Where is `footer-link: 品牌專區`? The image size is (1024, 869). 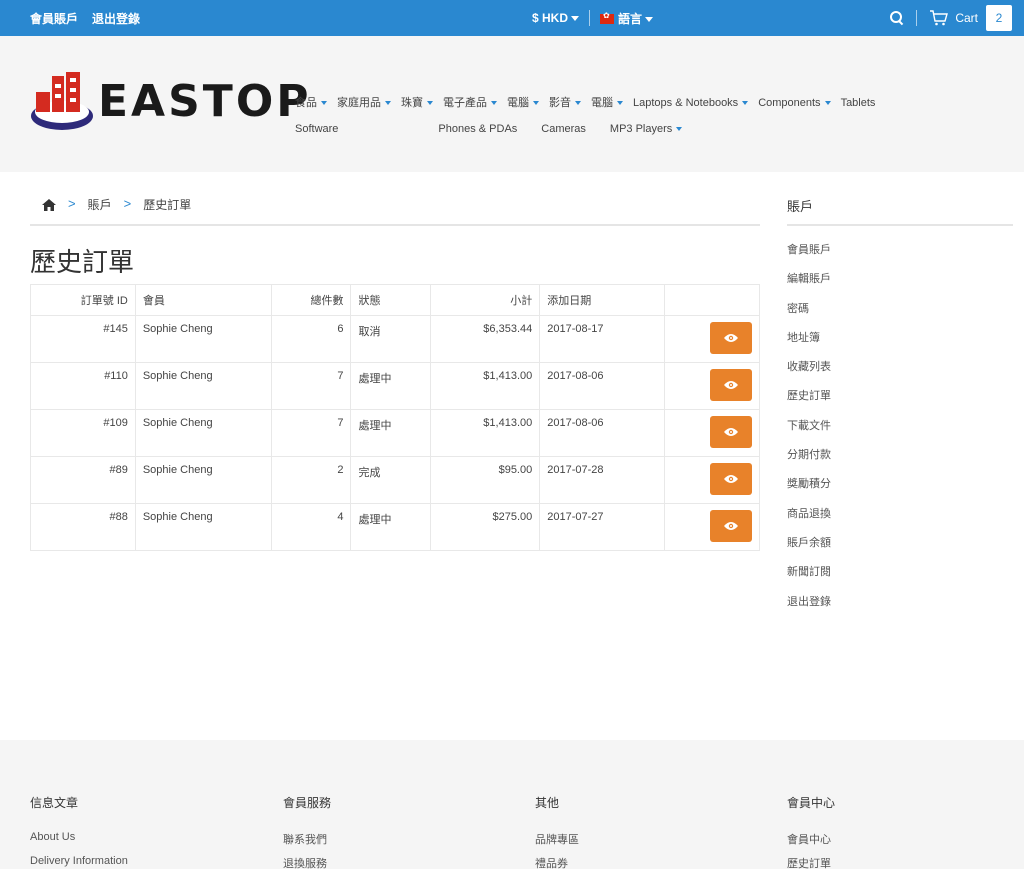
footer-link: 品牌專區 is located at coordinates (557, 843).